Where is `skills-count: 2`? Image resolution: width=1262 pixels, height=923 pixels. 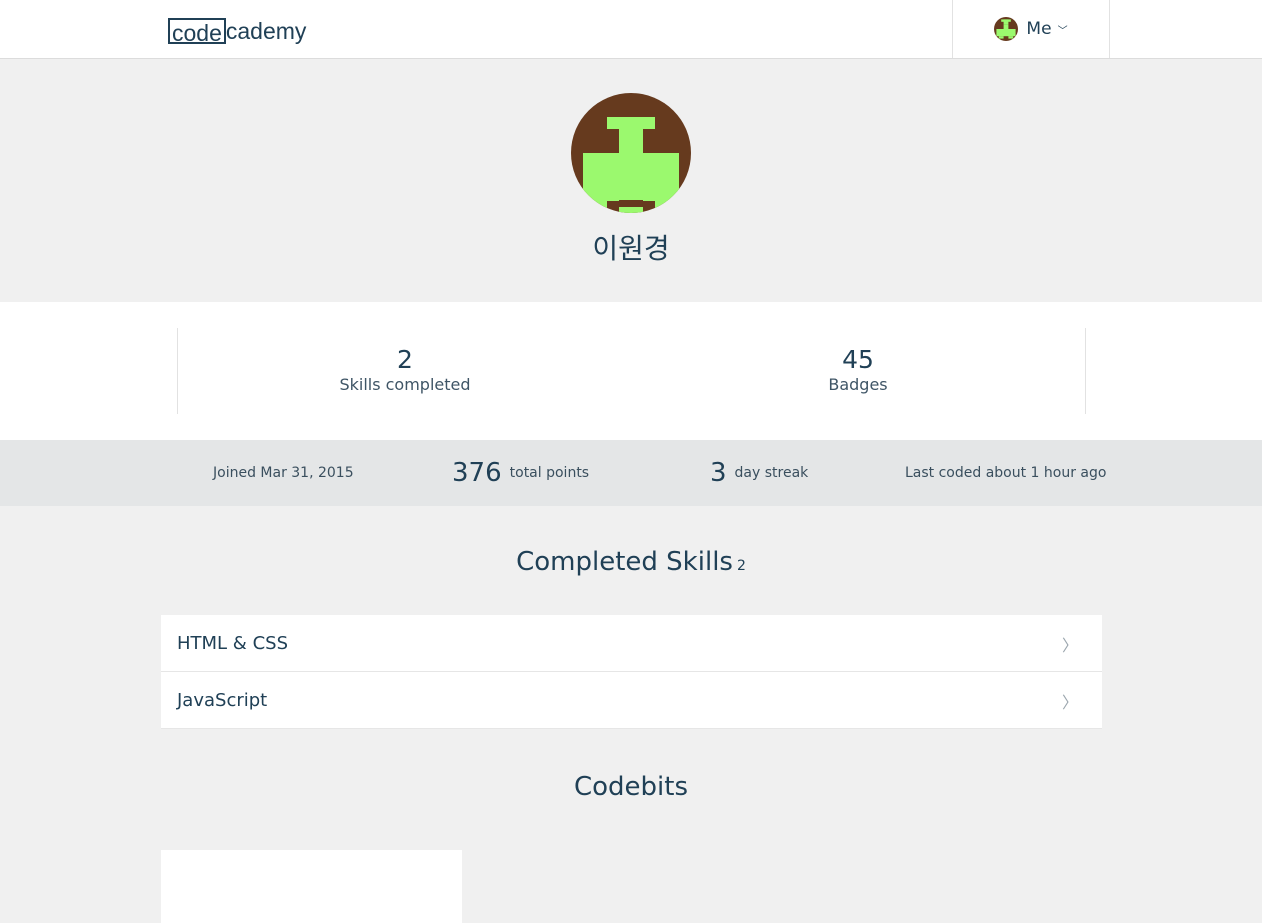
skills-count: 2 is located at coordinates (741, 566).